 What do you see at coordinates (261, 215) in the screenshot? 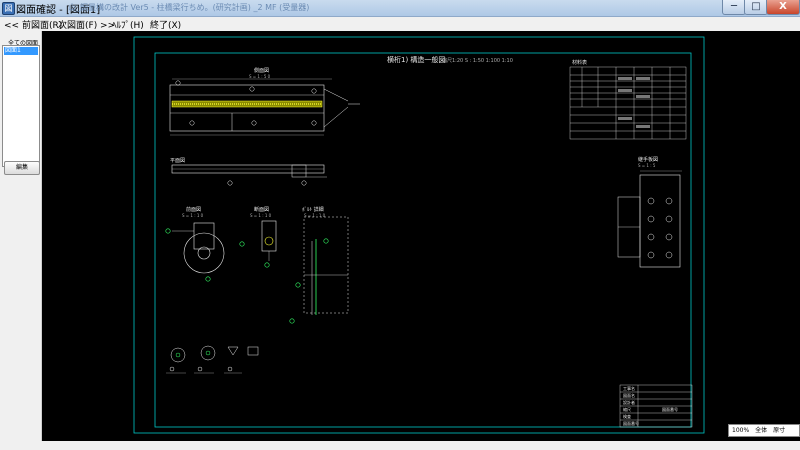
I see `section-view-scale: S = 1 : 1 0` at bounding box center [261, 215].